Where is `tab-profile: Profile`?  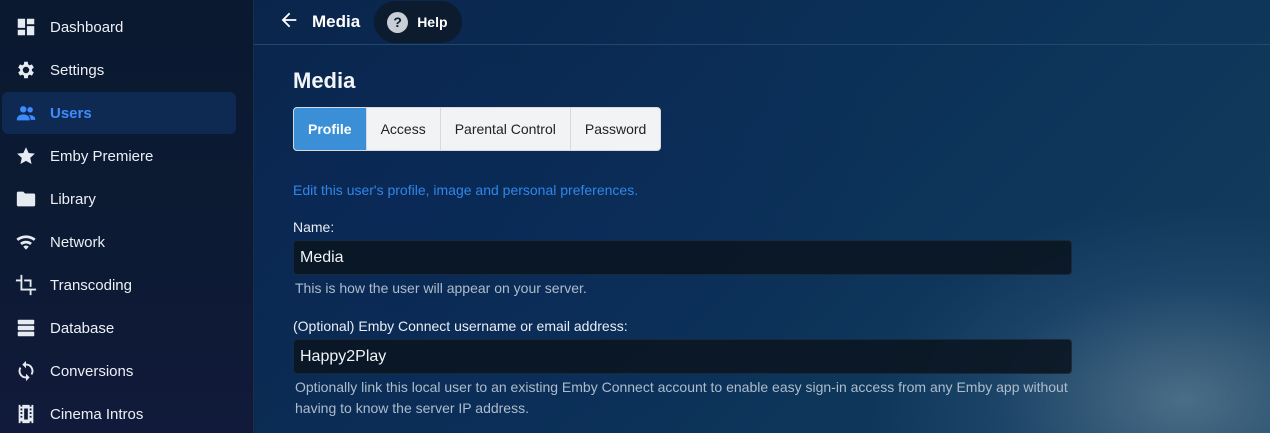
tab-profile: Profile is located at coordinates (330, 129).